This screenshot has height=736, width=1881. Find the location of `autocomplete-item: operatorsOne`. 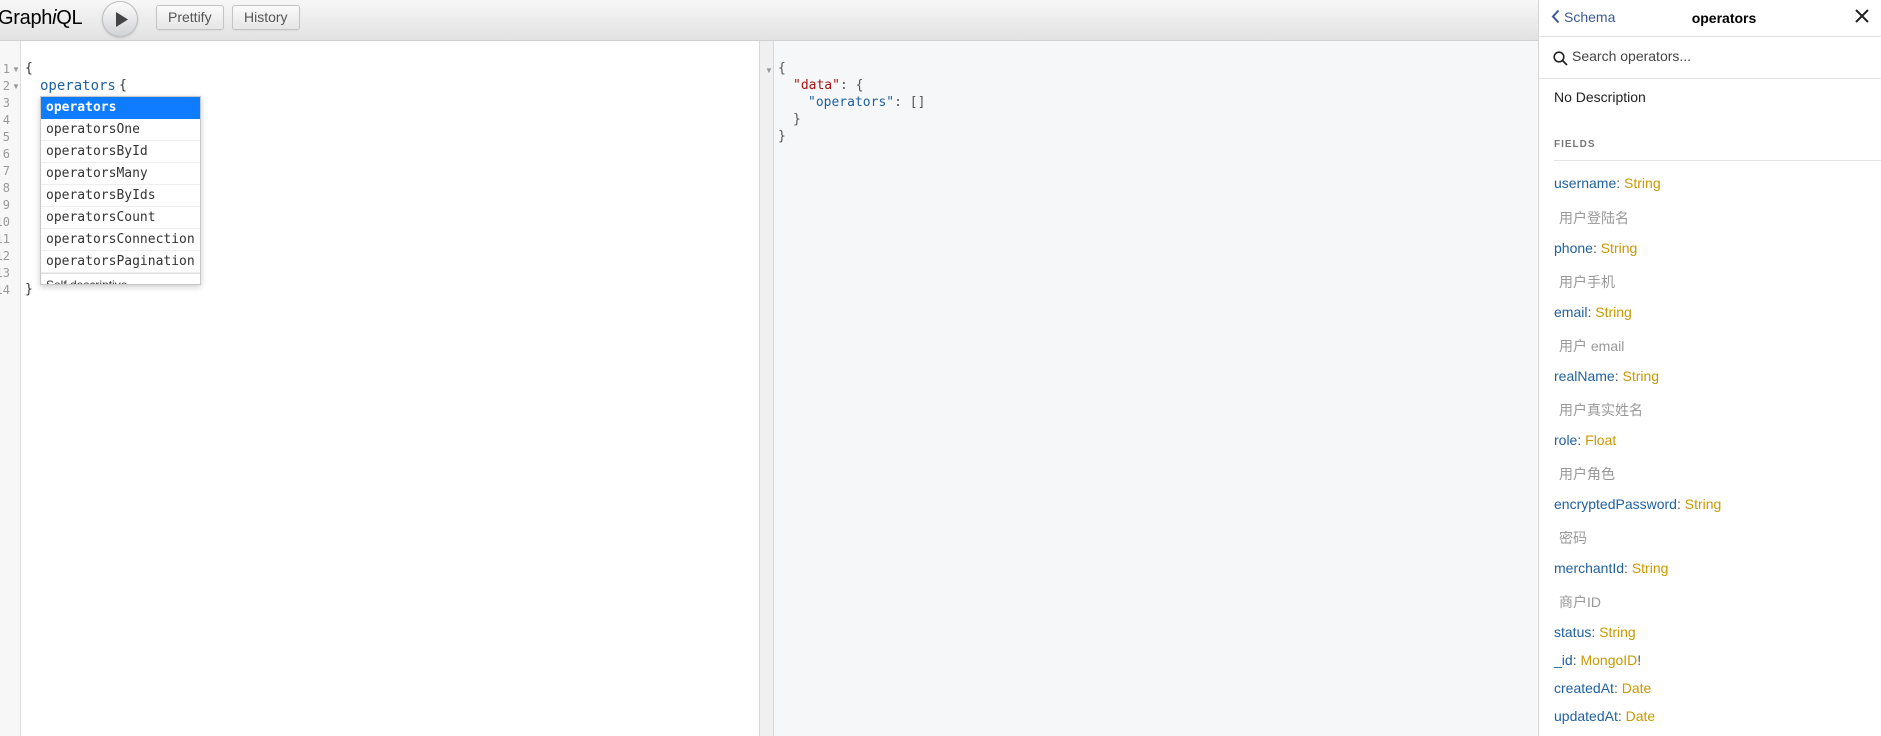

autocomplete-item: operatorsOne is located at coordinates (120, 130).